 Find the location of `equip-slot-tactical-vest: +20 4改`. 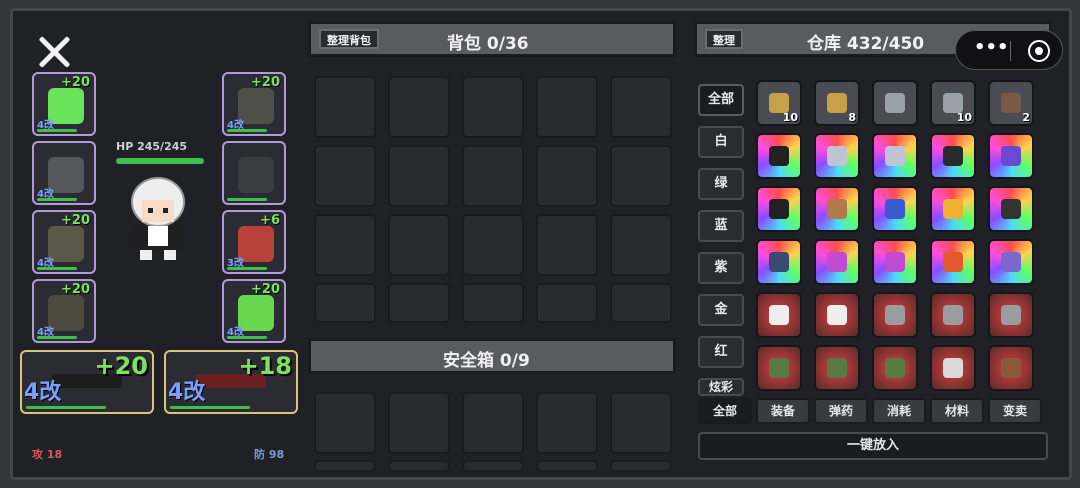

equip-slot-tactical-vest: +20 4改 is located at coordinates (254, 104).